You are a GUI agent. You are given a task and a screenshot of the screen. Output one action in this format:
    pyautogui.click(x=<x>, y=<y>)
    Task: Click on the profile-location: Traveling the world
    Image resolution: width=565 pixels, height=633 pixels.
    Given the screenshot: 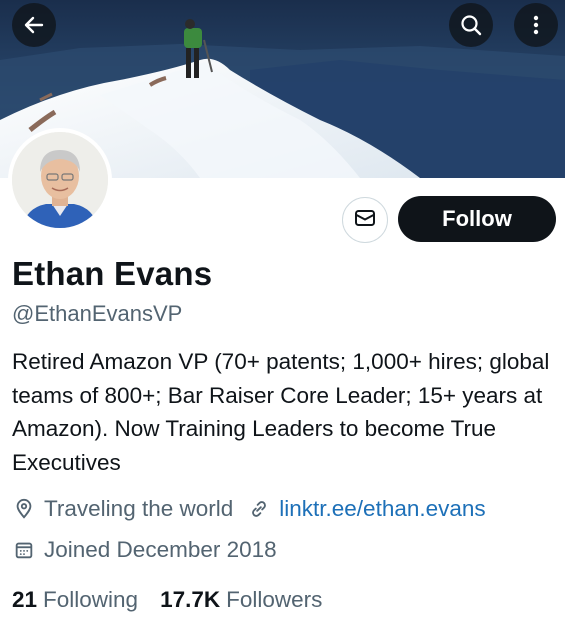 What is the action you would take?
    pyautogui.click(x=139, y=508)
    